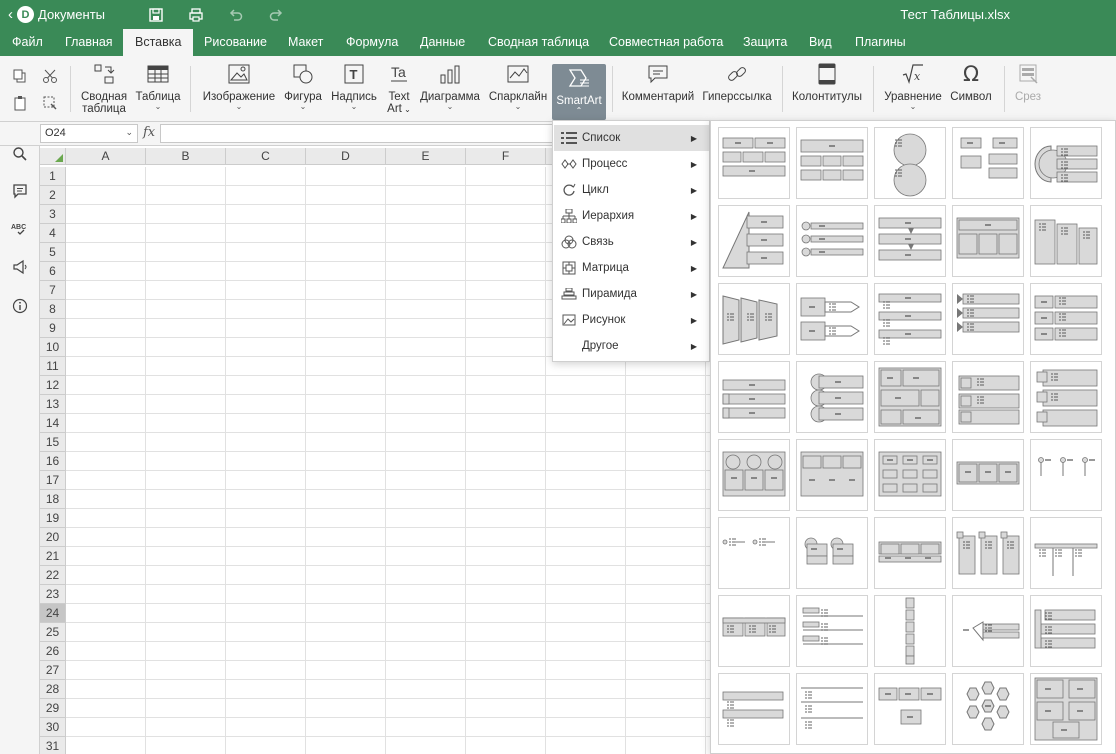 This screenshot has height=754, width=1116. Describe the element at coordinates (158, 42) in the screenshot. I see `tab-insert: Вставка` at that location.